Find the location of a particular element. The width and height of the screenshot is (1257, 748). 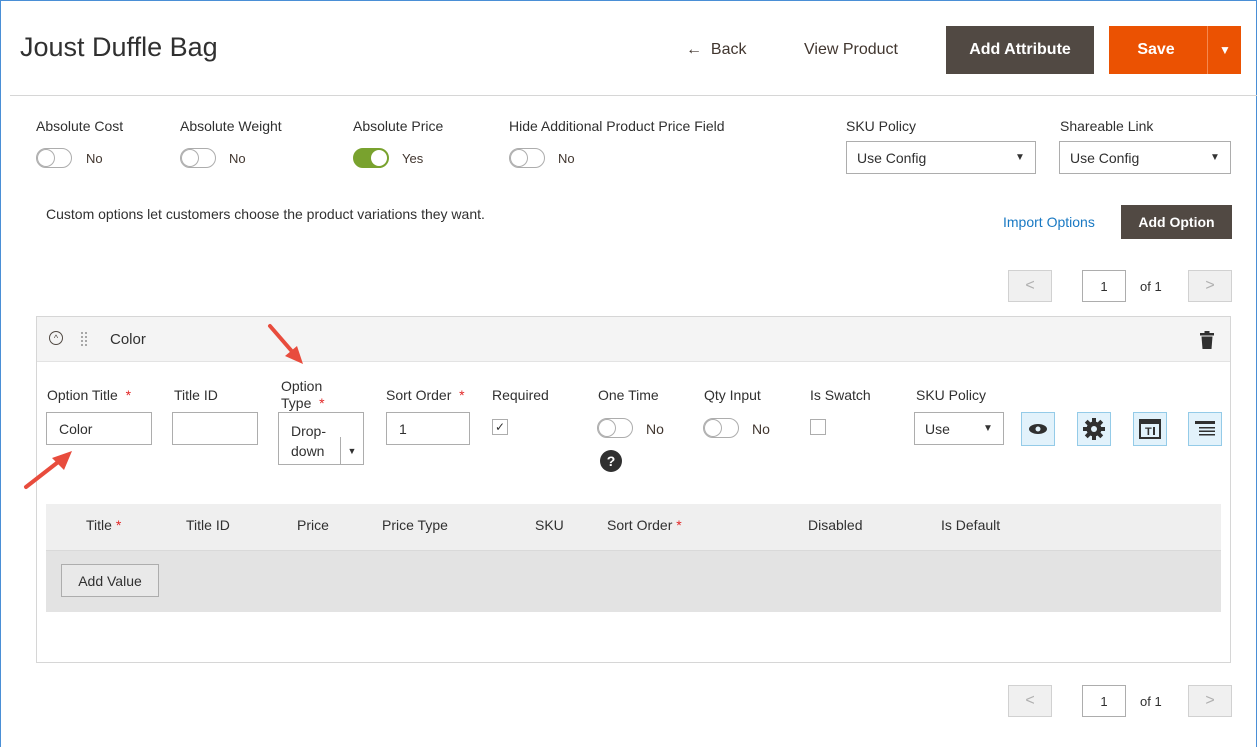

annotation-arrows is located at coordinates (163, 406).